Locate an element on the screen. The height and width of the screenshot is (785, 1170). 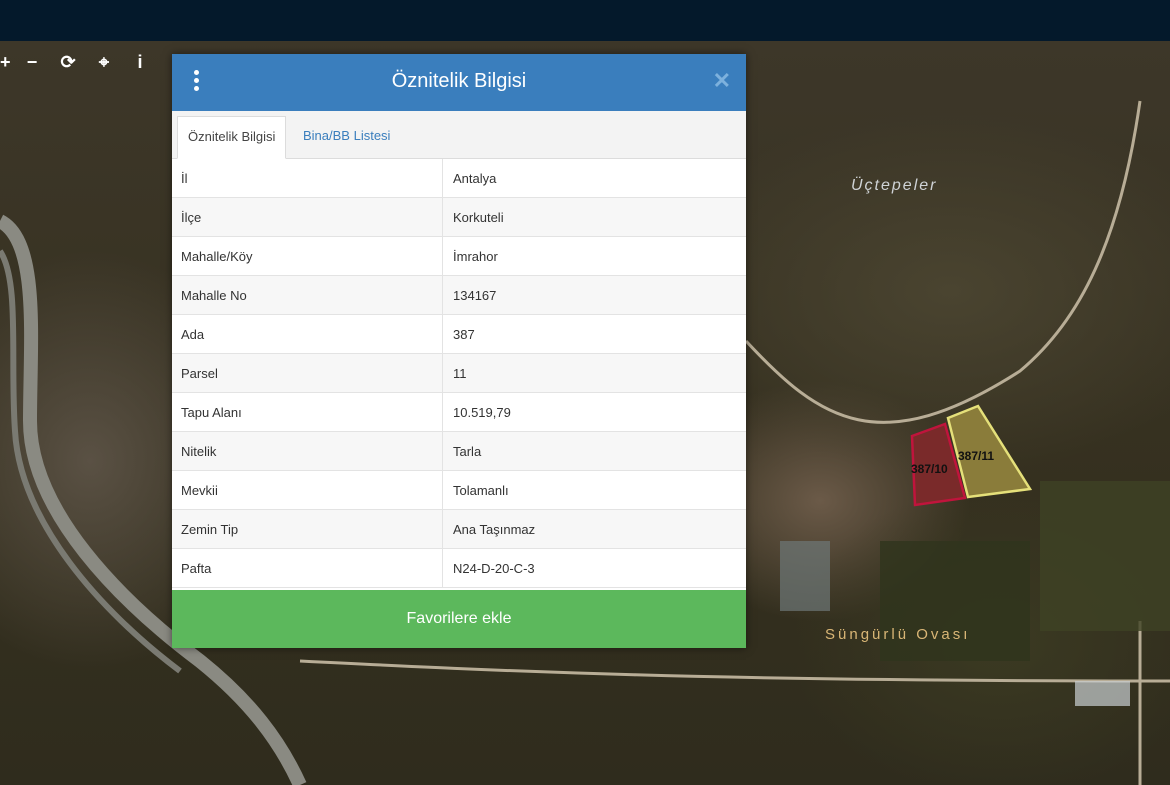
table-row: İlçe Korkuteli is located at coordinates (459, 217).